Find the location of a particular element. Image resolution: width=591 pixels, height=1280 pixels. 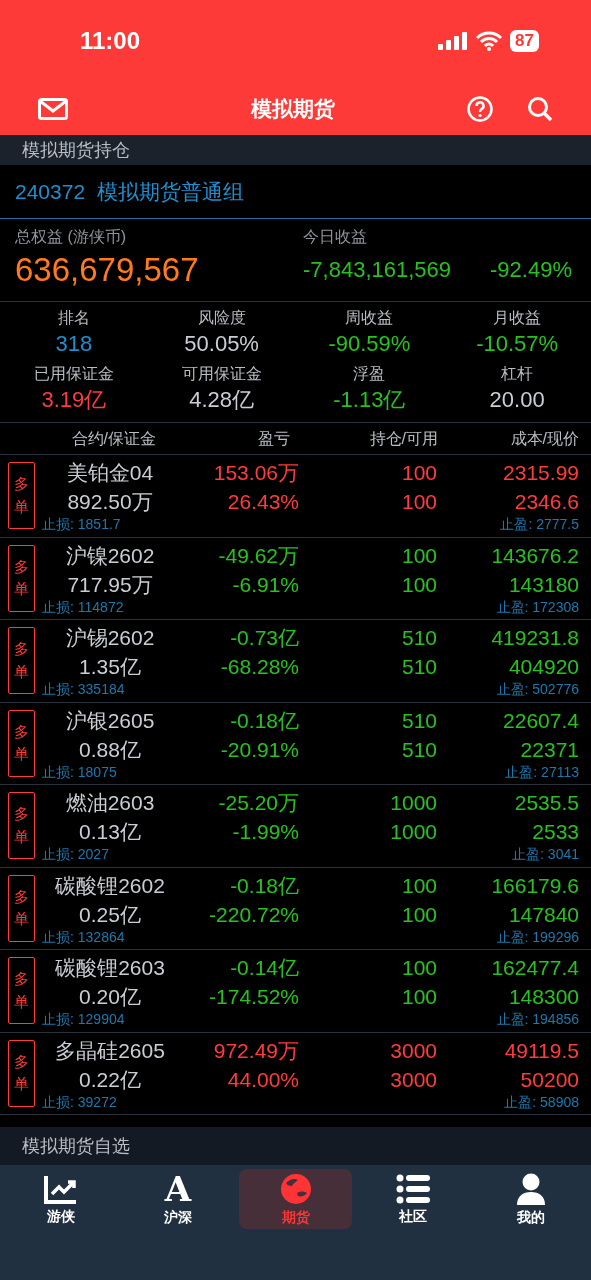

position-value: 510 is located at coordinates (419, 638).